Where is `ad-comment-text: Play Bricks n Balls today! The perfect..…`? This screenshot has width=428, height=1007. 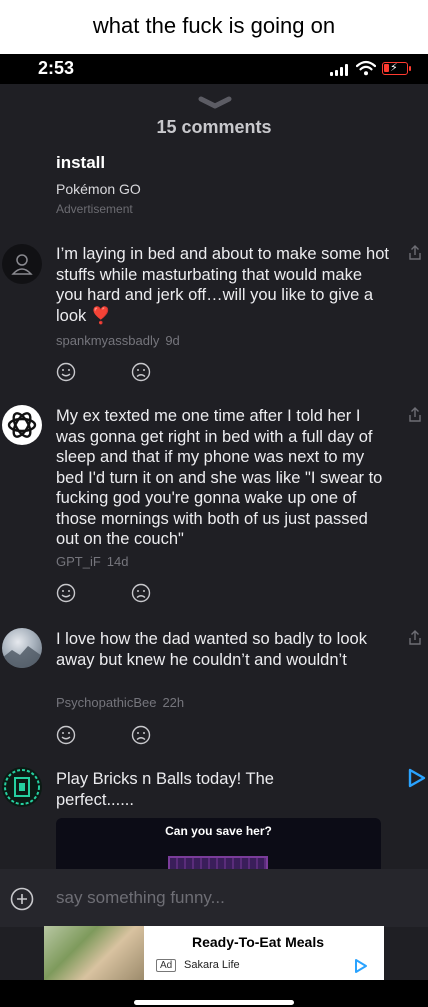
ad-comment-text: Play Bricks n Balls today! The perfect..… is located at coordinates (165, 789).